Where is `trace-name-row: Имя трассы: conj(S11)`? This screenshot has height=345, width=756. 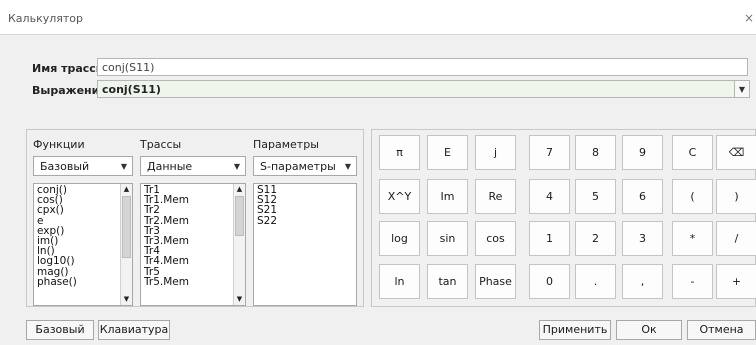
trace-name-row: Имя трассы: conj(S11) is located at coordinates (391, 68).